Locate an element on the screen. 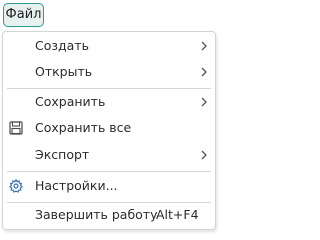 The height and width of the screenshot is (240, 320). save-all-icon is located at coordinates (16, 128).